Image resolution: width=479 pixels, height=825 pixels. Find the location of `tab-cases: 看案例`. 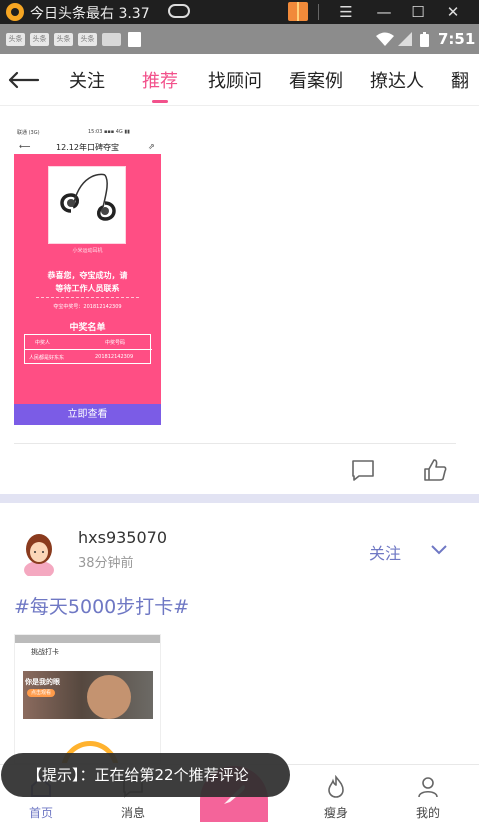

tab-cases: 看案例 is located at coordinates (316, 80).